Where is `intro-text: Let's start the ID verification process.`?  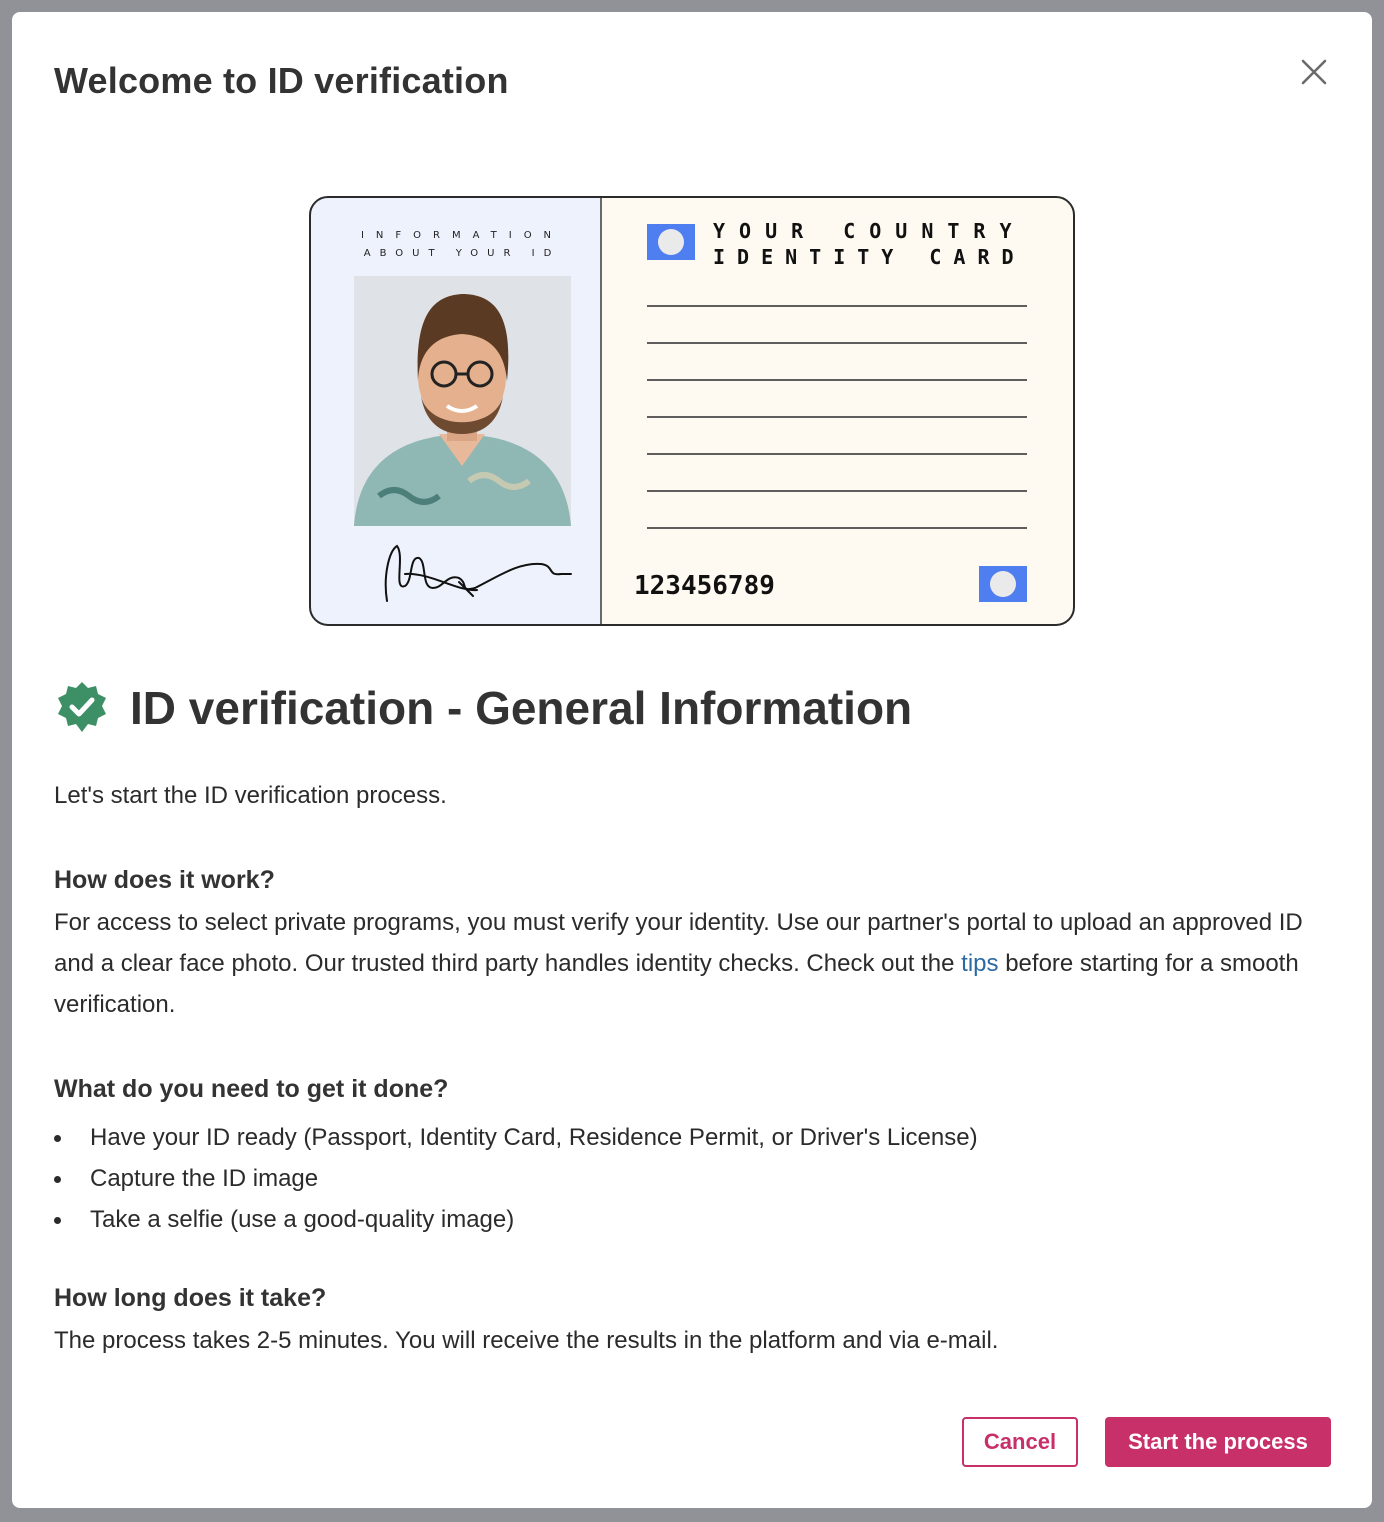
intro-text: Let's start the ID verification process. is located at coordinates (250, 795).